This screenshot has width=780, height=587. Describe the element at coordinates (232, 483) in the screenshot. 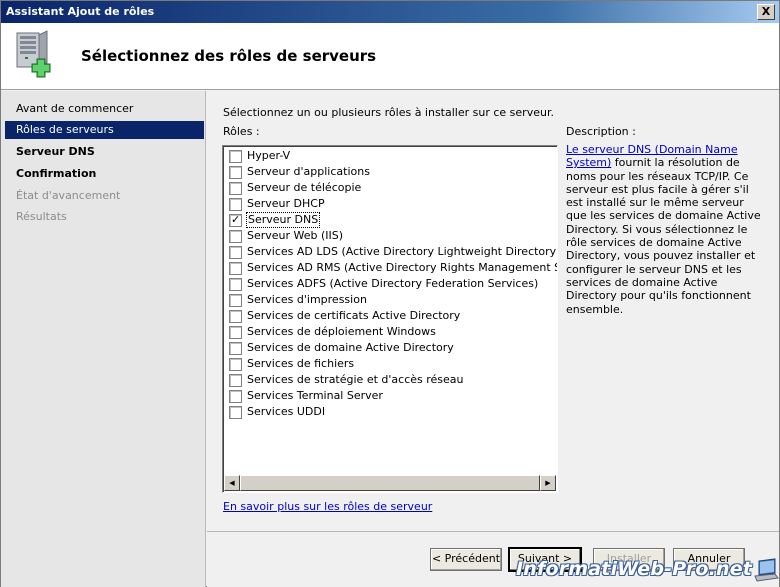

I see `scroll-left-button: ◀` at that location.